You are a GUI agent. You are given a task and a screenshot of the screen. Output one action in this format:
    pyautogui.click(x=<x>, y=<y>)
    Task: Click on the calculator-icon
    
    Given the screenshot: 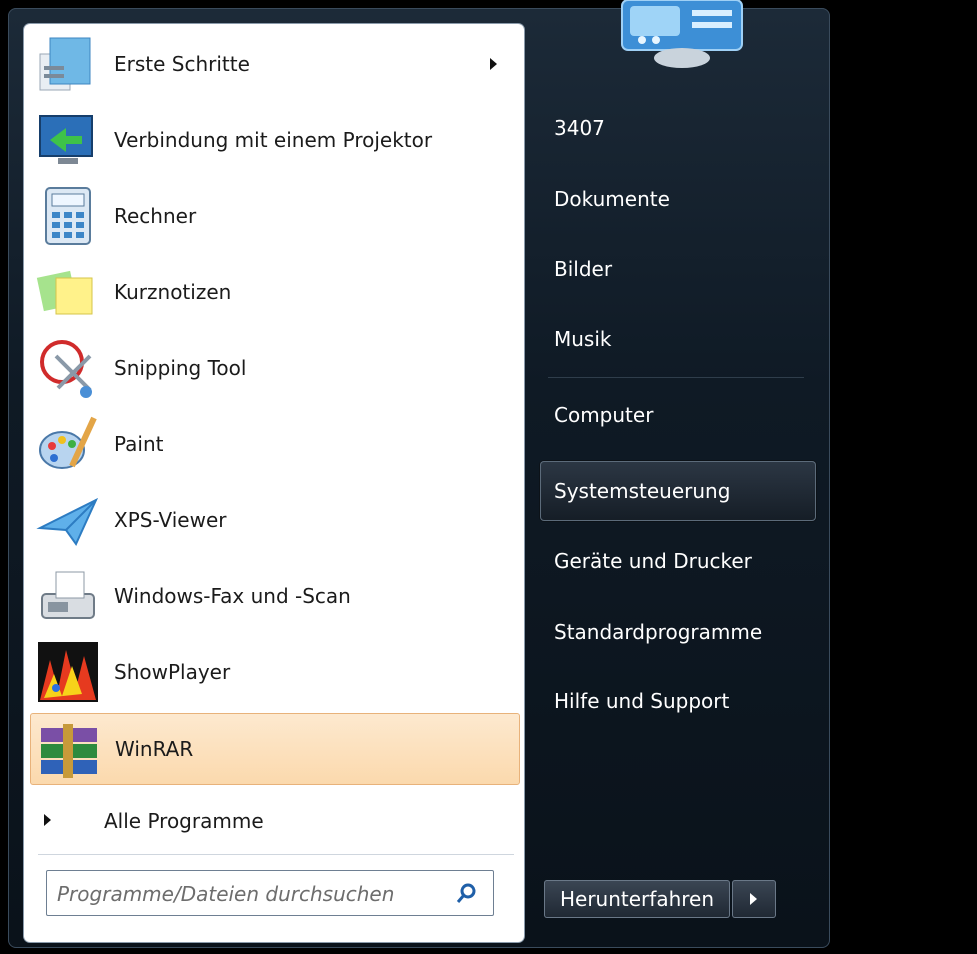 What is the action you would take?
    pyautogui.click(x=68, y=216)
    